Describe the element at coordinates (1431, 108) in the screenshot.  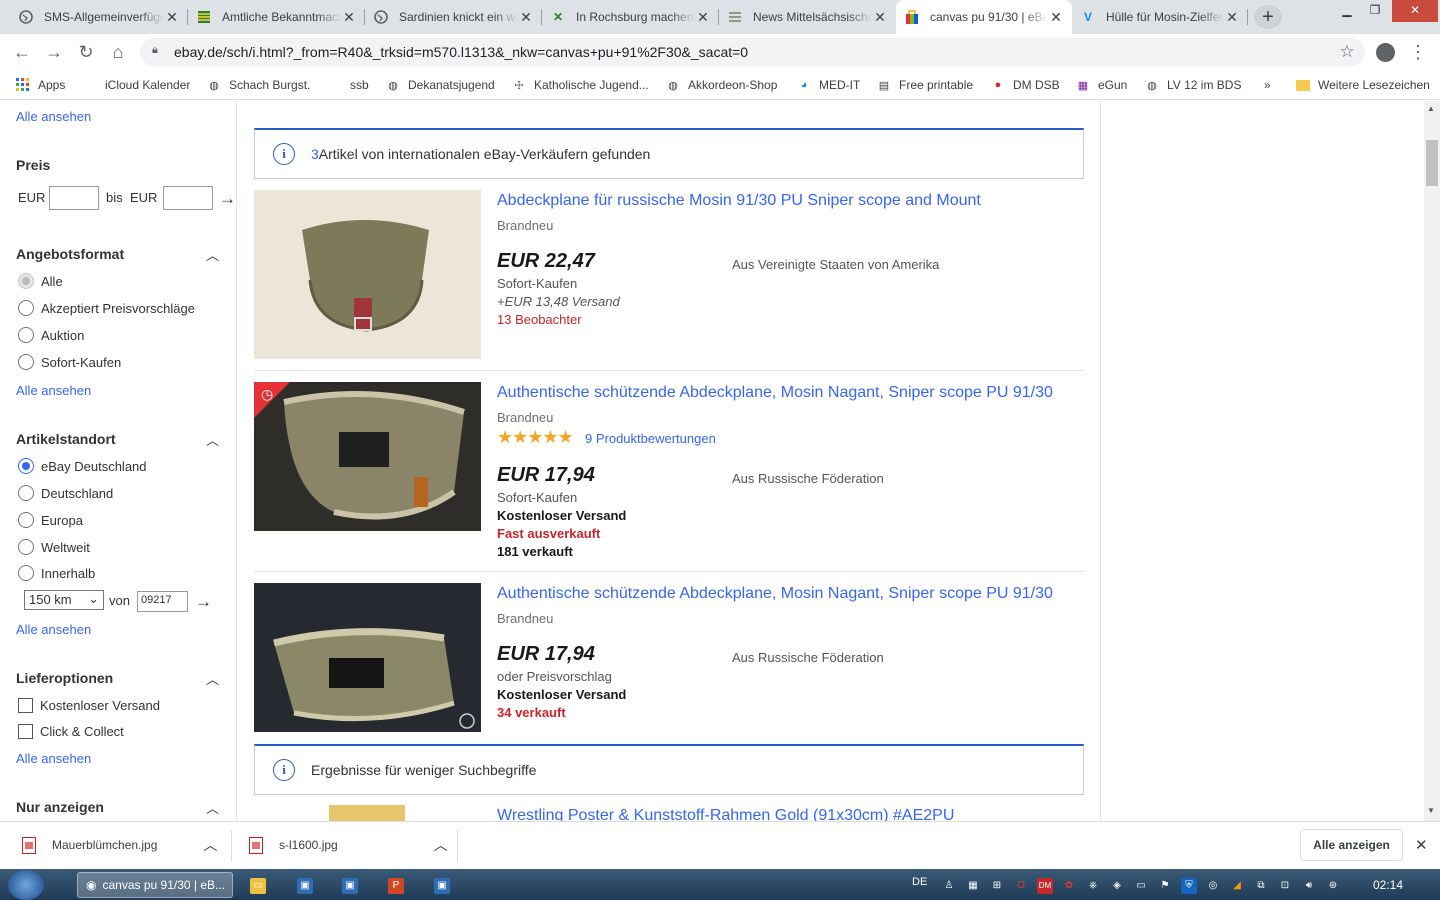
I see `scroll-up-arrow-icon: ▲` at that location.